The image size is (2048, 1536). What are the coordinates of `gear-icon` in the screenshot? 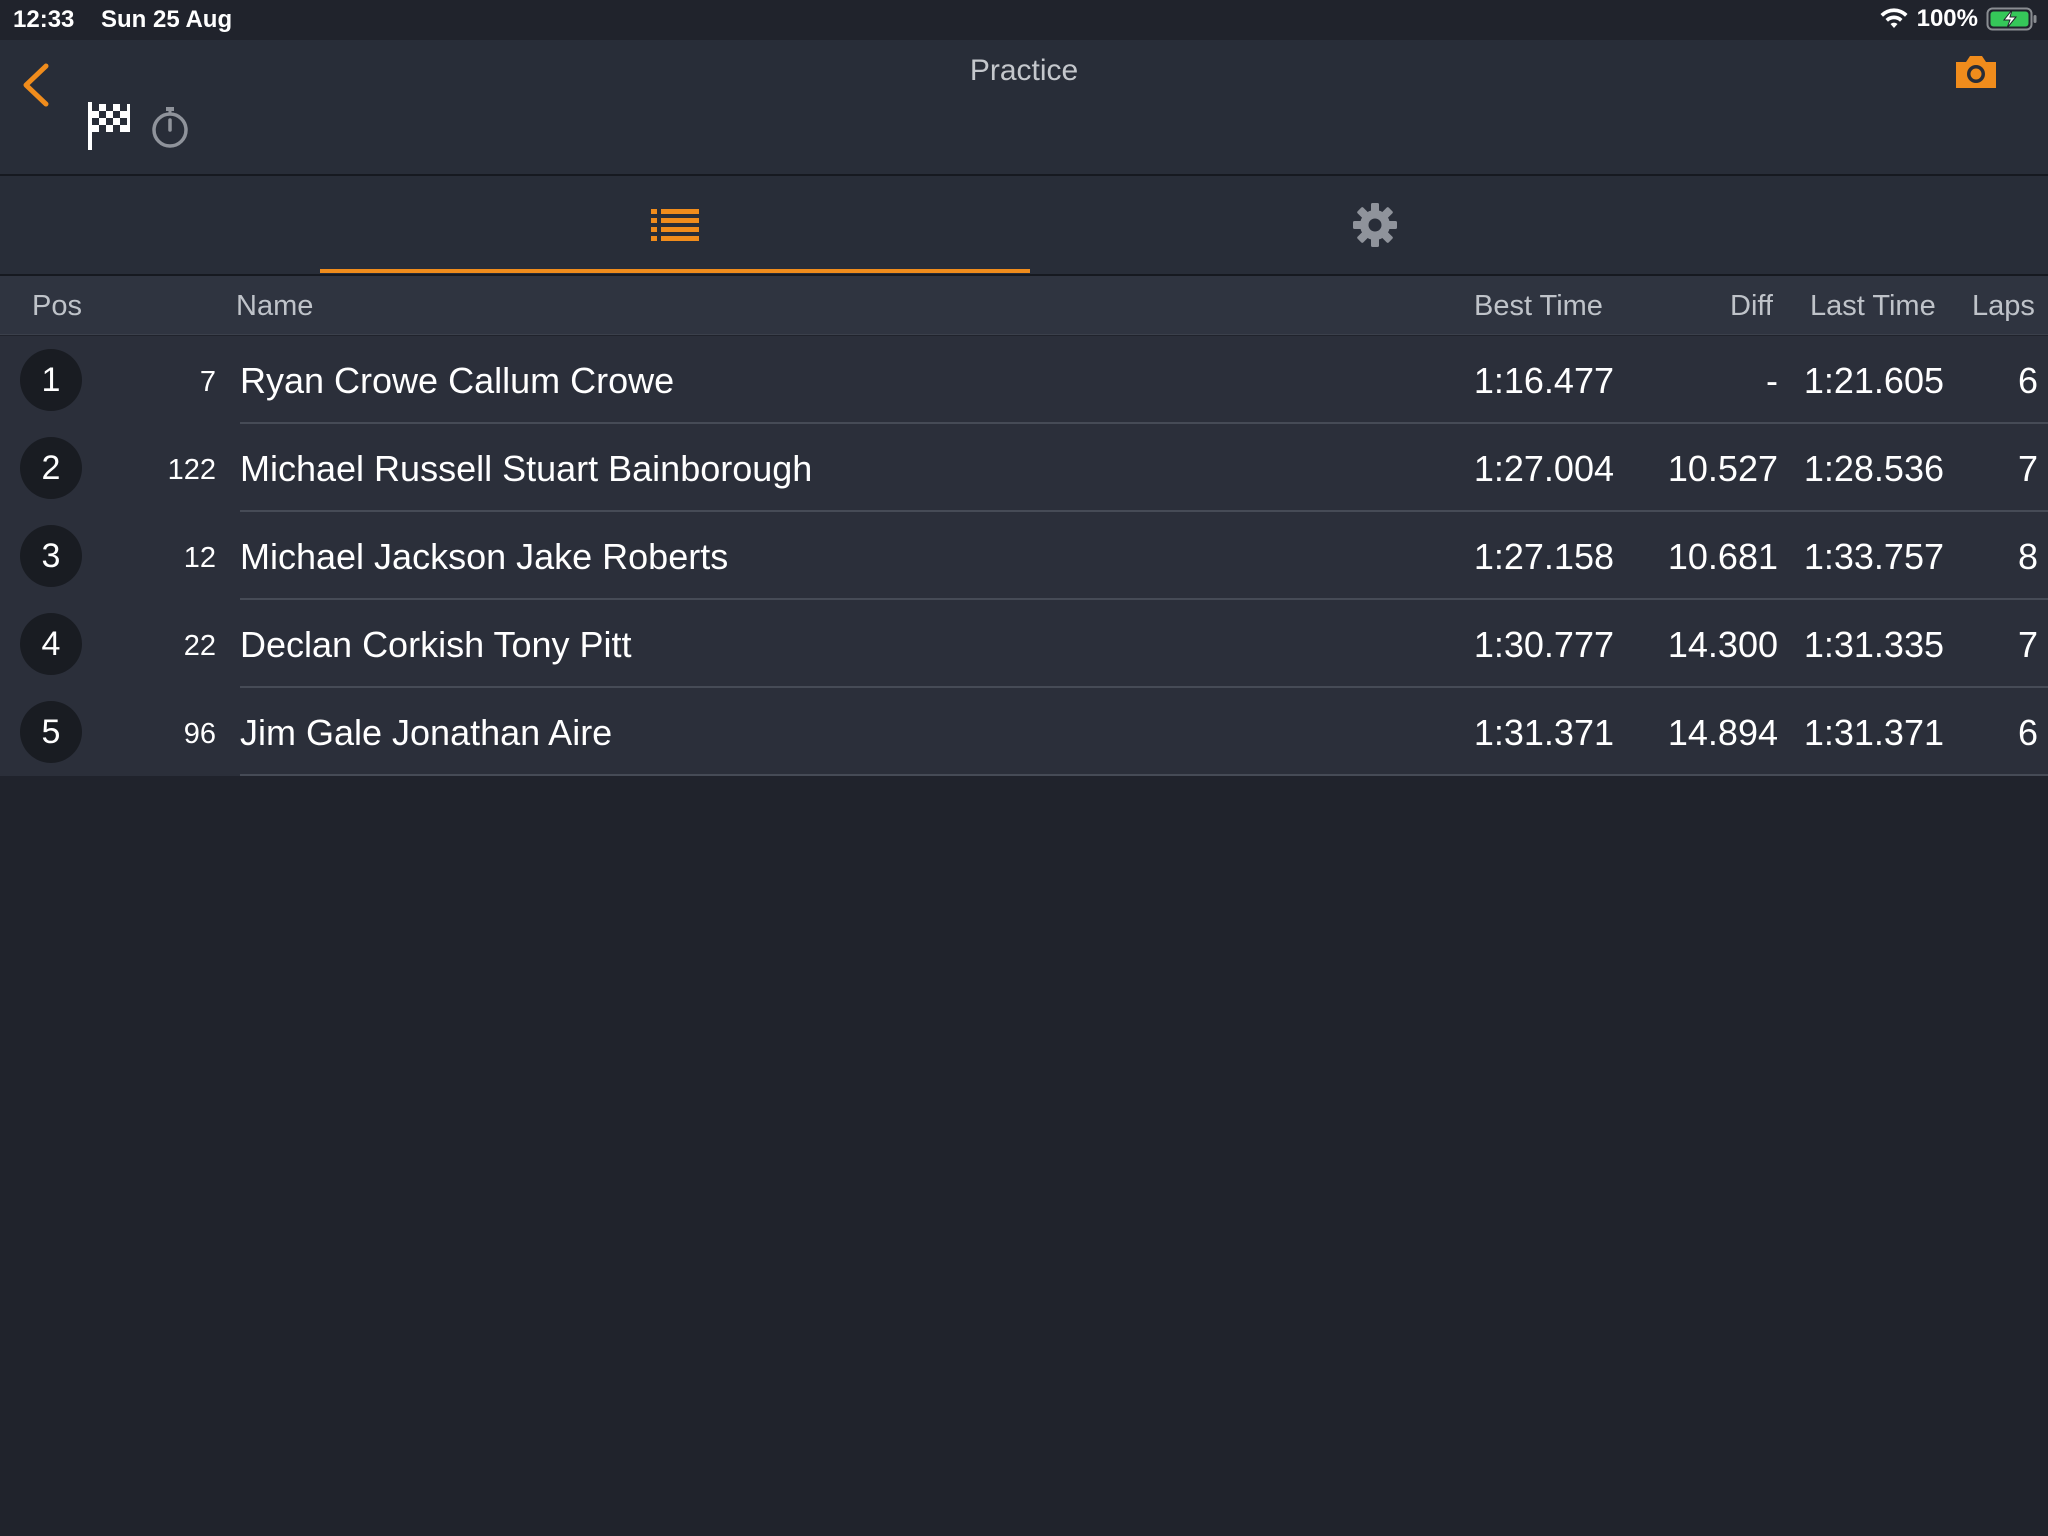 It's located at (1375, 225).